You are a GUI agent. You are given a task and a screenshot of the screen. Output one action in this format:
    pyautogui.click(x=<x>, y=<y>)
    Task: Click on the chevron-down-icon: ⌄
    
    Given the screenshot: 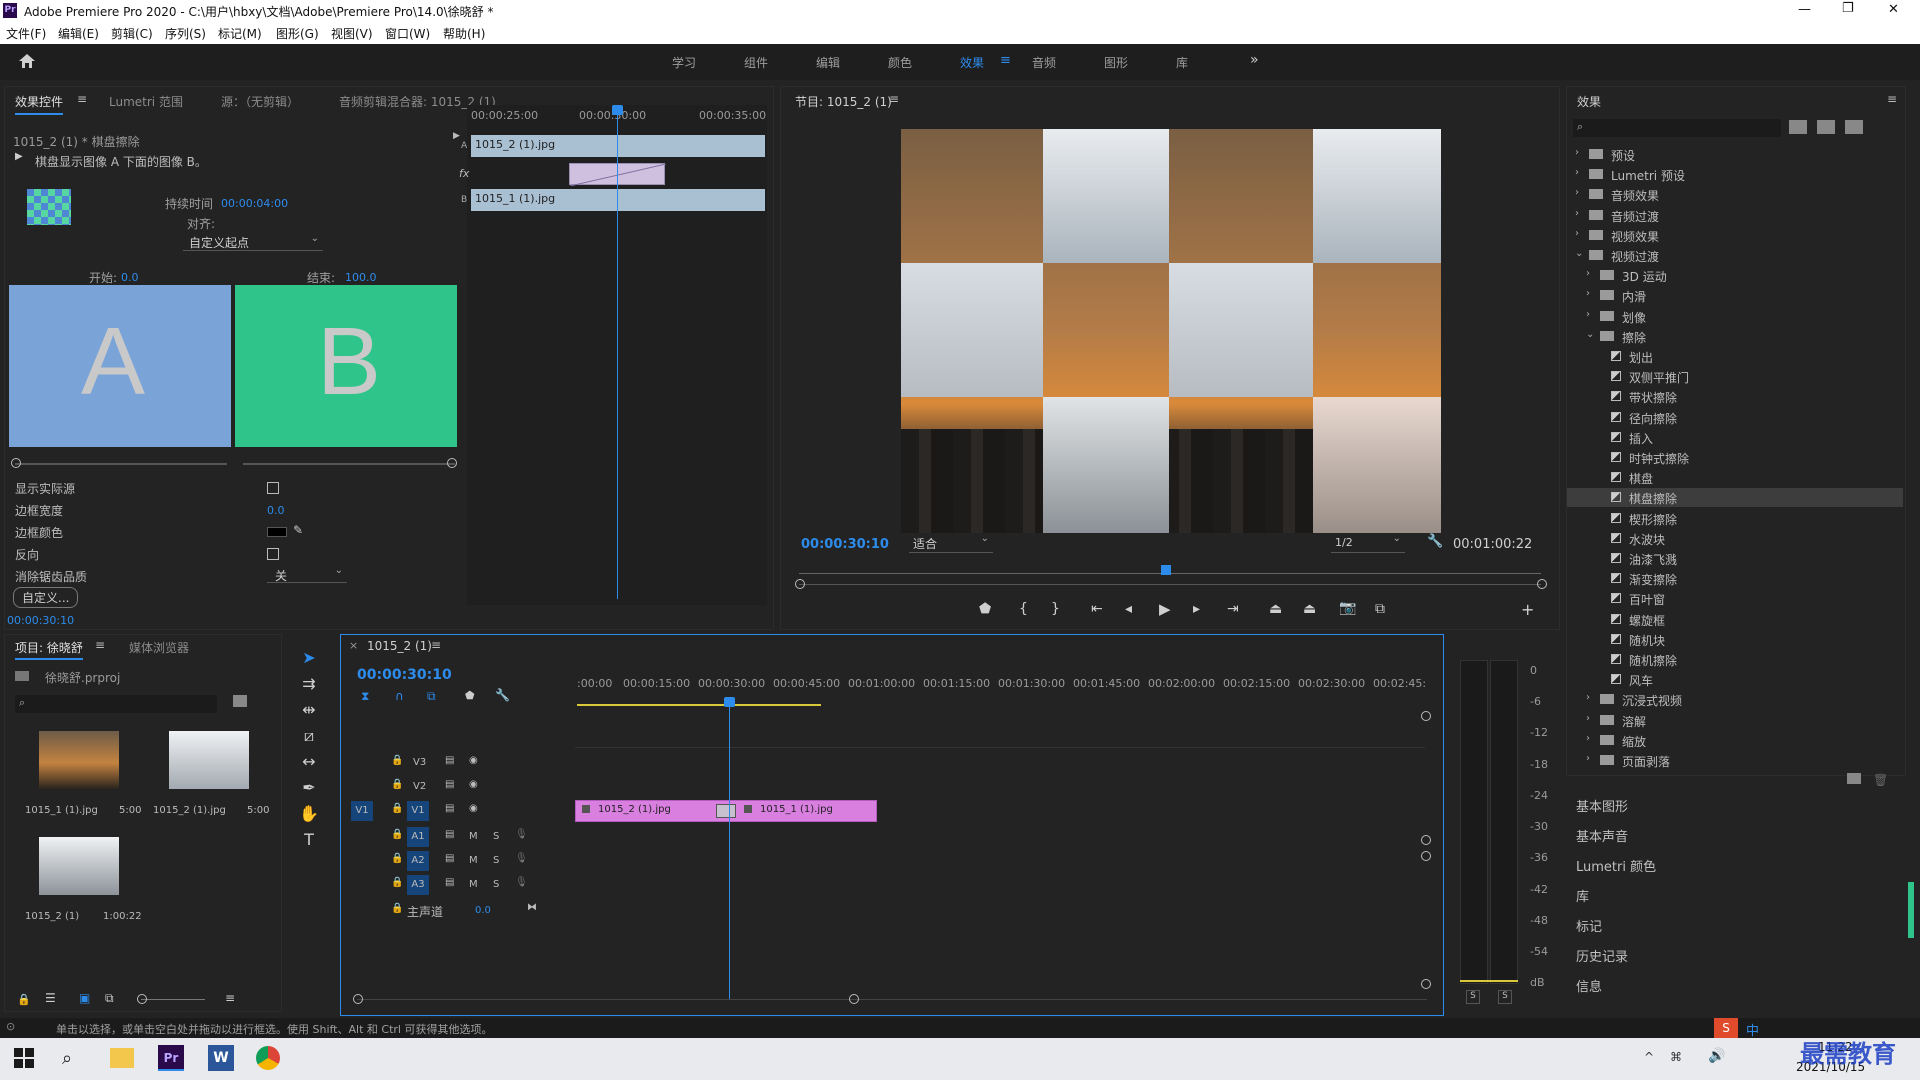 What is the action you would take?
    pyautogui.click(x=1590, y=334)
    